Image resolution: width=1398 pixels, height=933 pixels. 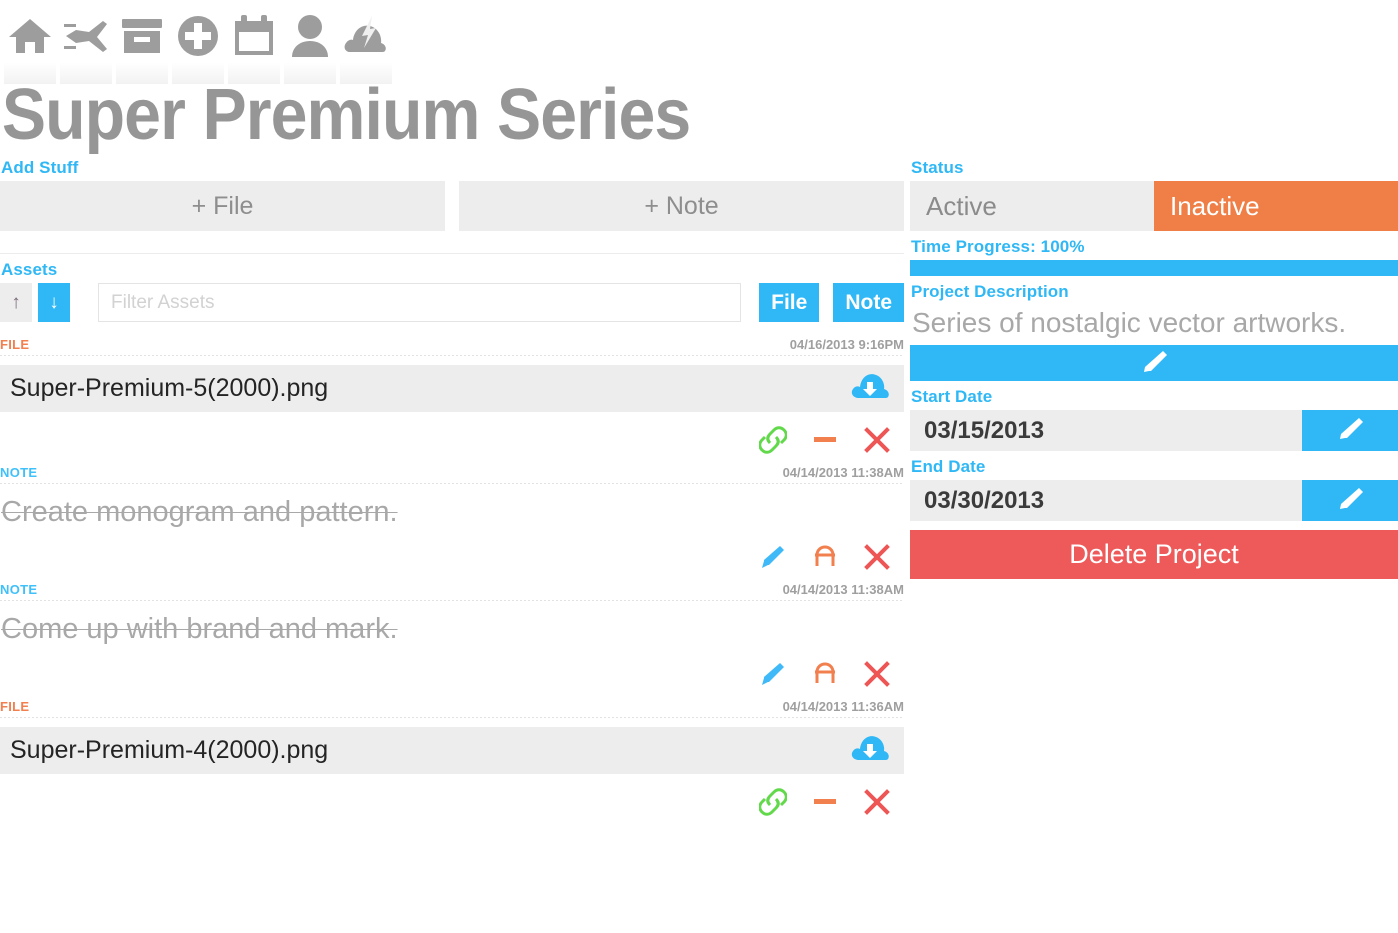 I want to click on end-date-value: 03/30/2013, so click(x=1106, y=501).